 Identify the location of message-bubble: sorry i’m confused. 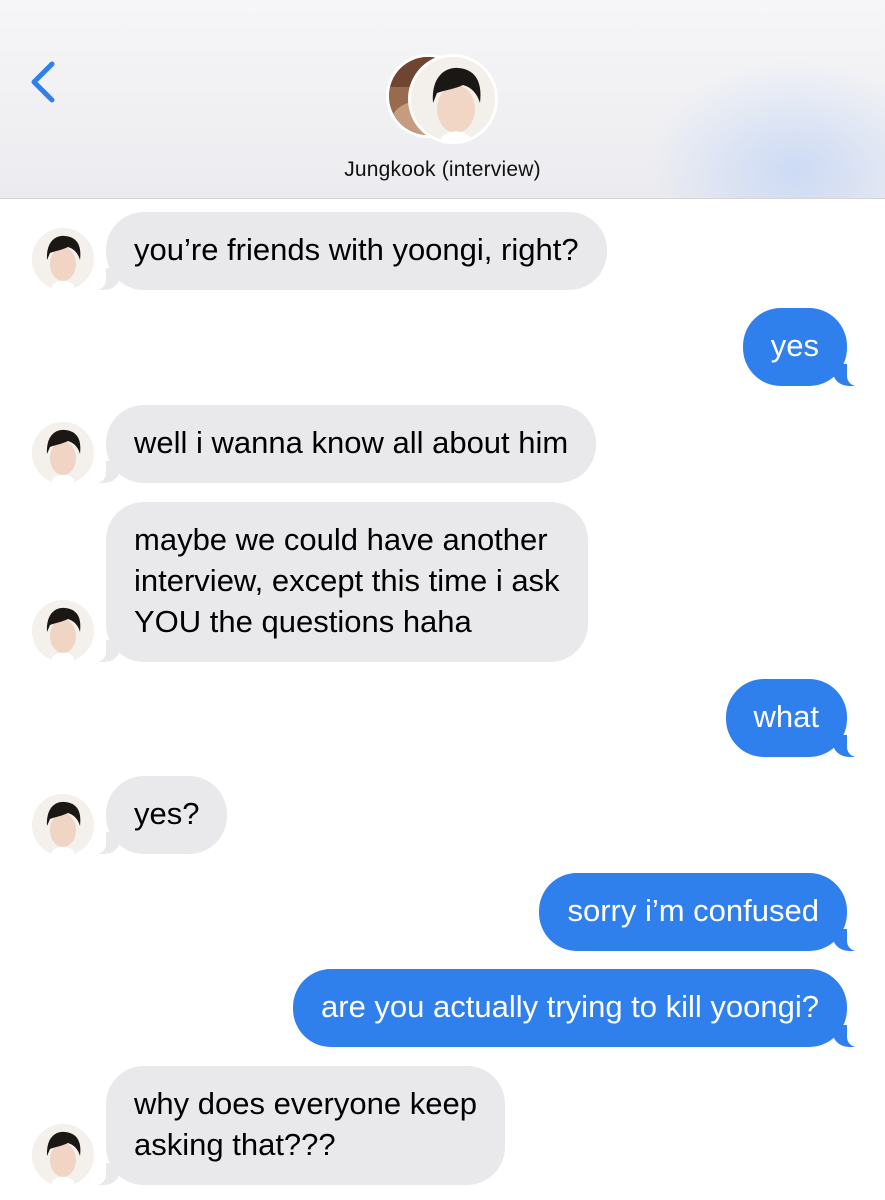
(699, 912).